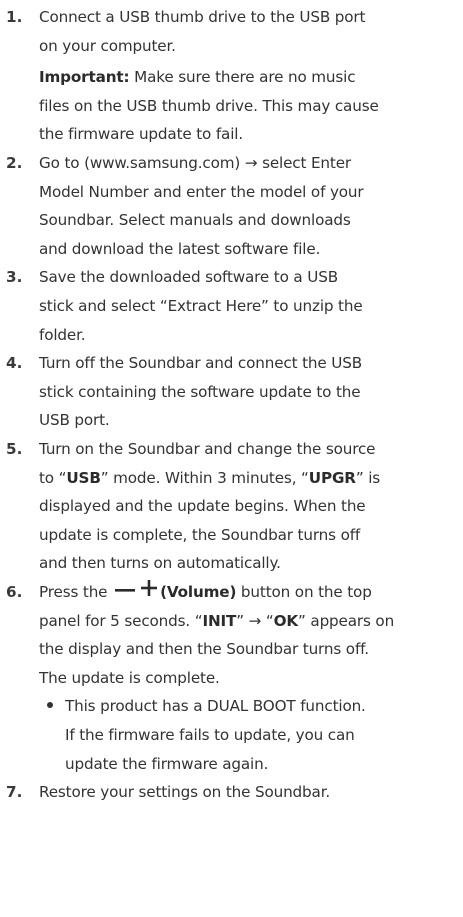 The width and height of the screenshot is (463, 917). What do you see at coordinates (185, 792) in the screenshot?
I see `step-text-line: Restore your settings on the Soundbar.` at bounding box center [185, 792].